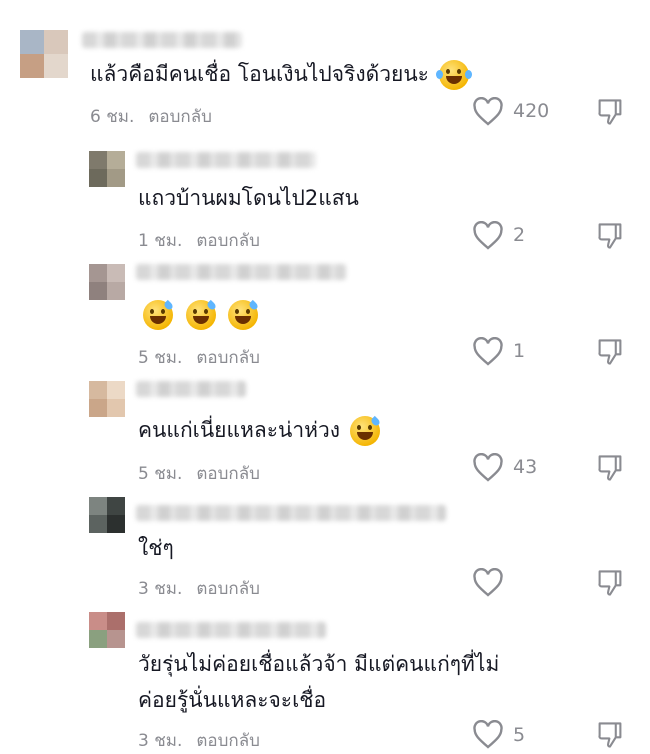 The image size is (650, 754). What do you see at coordinates (281, 74) in the screenshot?
I see `comment-text: แล้วคือมีคนเชื่อ โอนเงินไปจริงด้วยนะ` at bounding box center [281, 74].